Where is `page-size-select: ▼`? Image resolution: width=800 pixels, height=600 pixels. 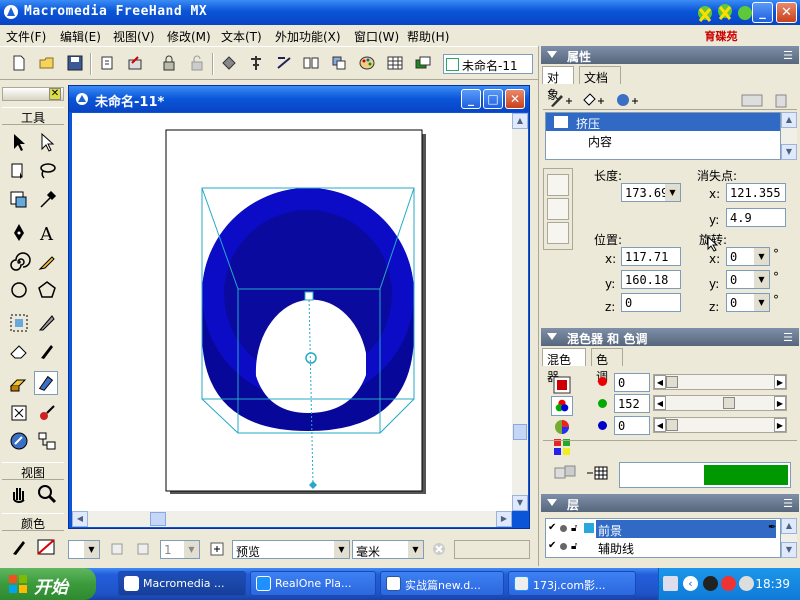 page-size-select: ▼ is located at coordinates (84, 549).